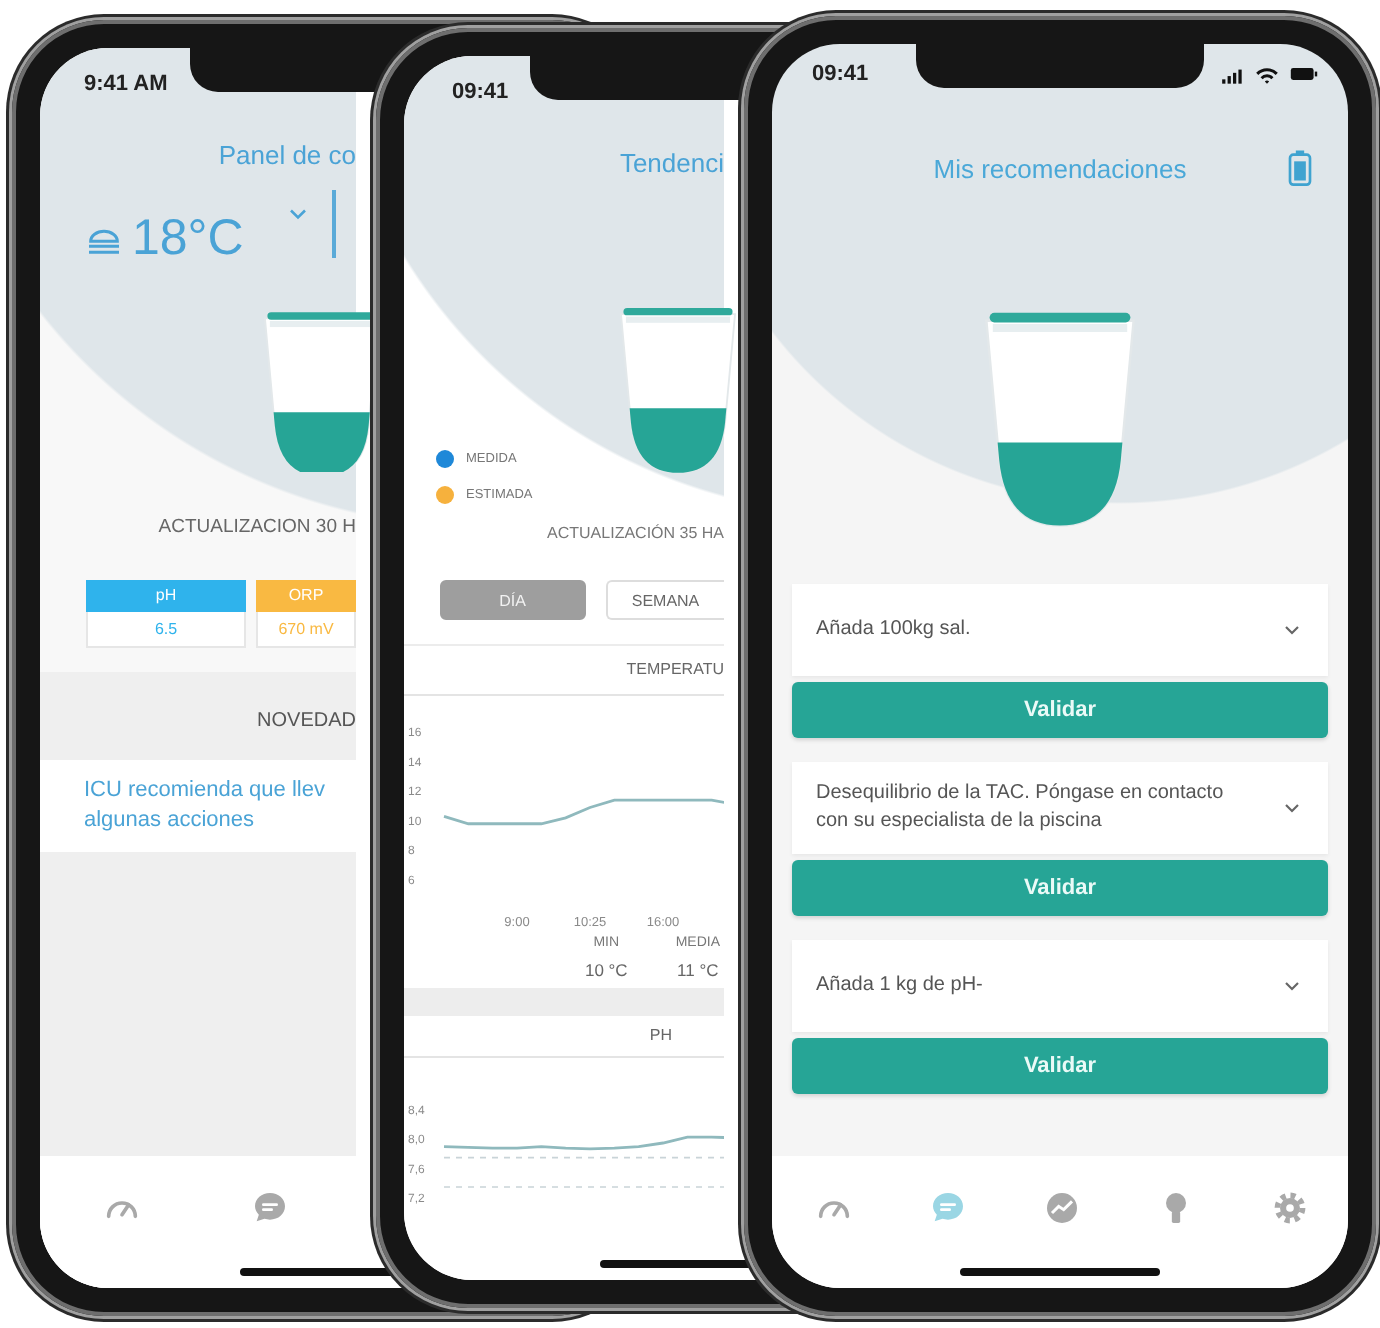 The width and height of the screenshot is (1380, 1328). I want to click on recommendation-card: Desequilibrio de la TAC. Póngase en contacto con su especialista de la piscina, so click(1060, 808).